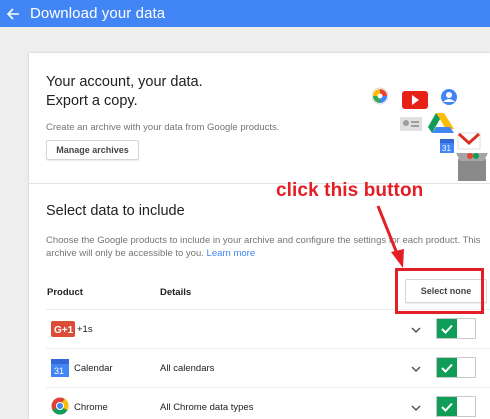  Describe the element at coordinates (380, 96) in the screenshot. I see `photos-icon` at that location.